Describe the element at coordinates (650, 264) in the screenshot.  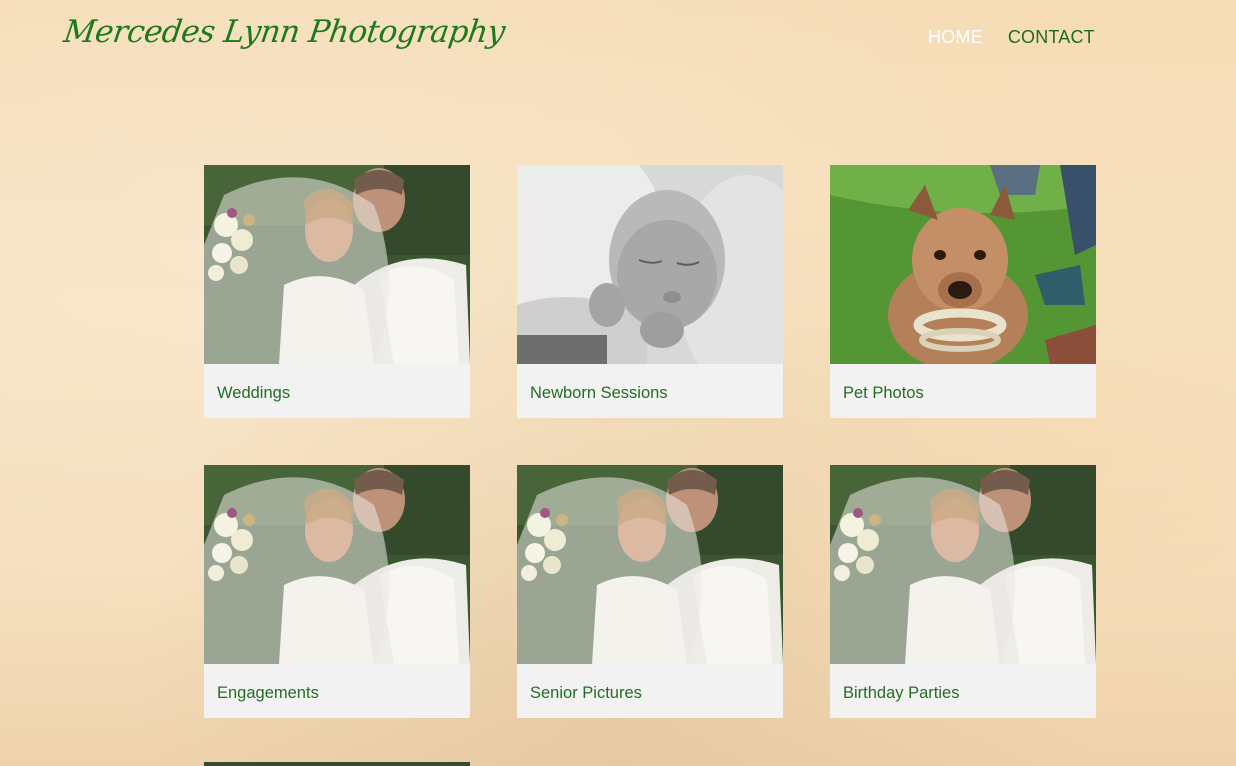
I see `newborn-photo` at that location.